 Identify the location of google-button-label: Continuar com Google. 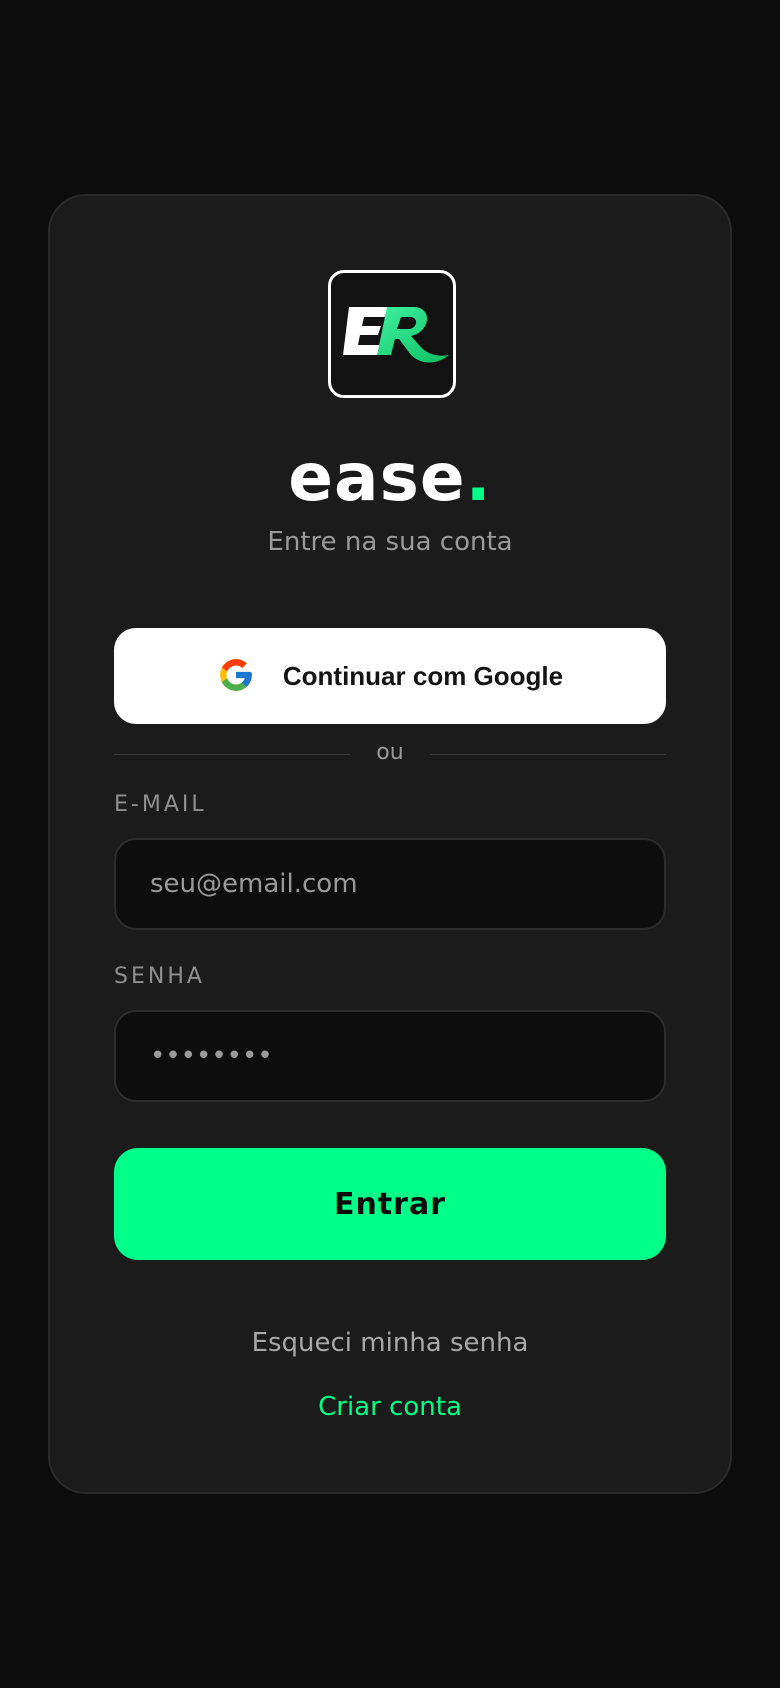
(423, 675).